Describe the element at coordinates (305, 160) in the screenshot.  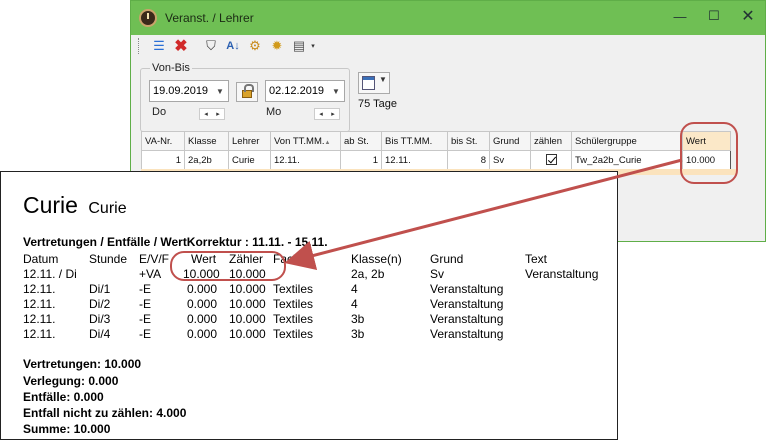
I see `cell-von: 12.11.` at that location.